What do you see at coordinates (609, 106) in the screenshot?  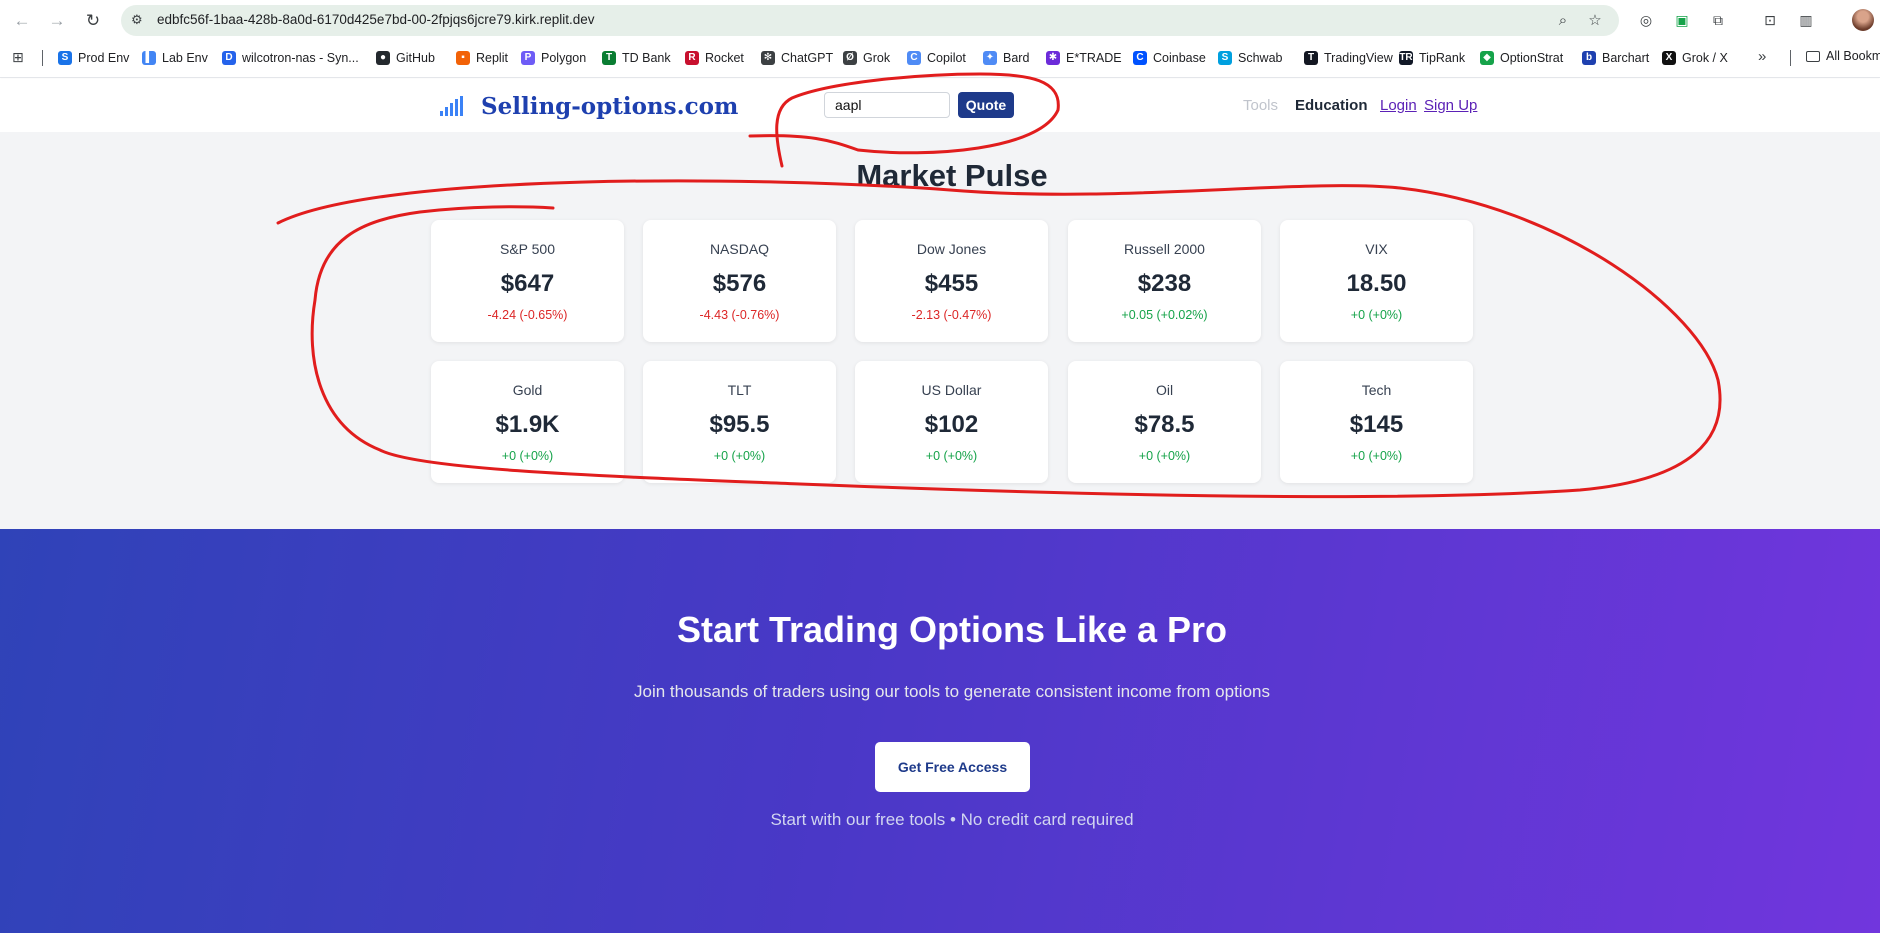 I see `site-logo: Selling-options.com` at bounding box center [609, 106].